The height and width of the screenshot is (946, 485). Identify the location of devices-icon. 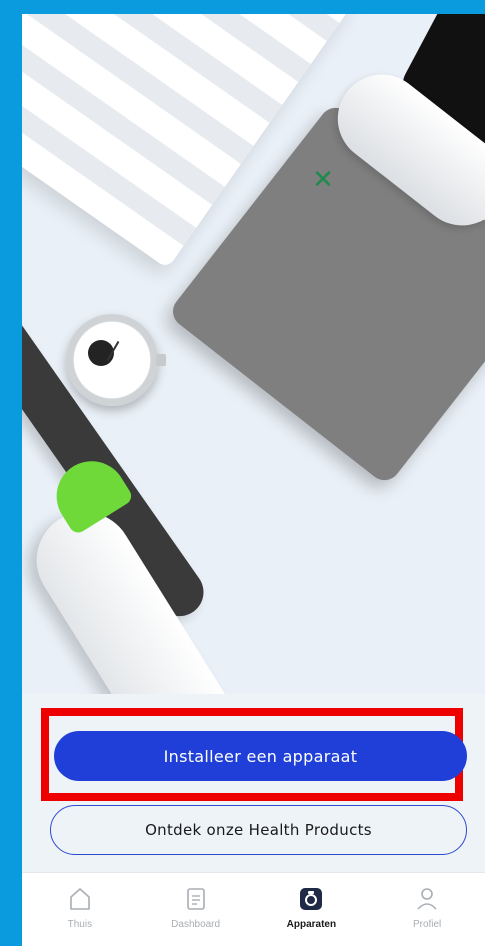
(311, 899).